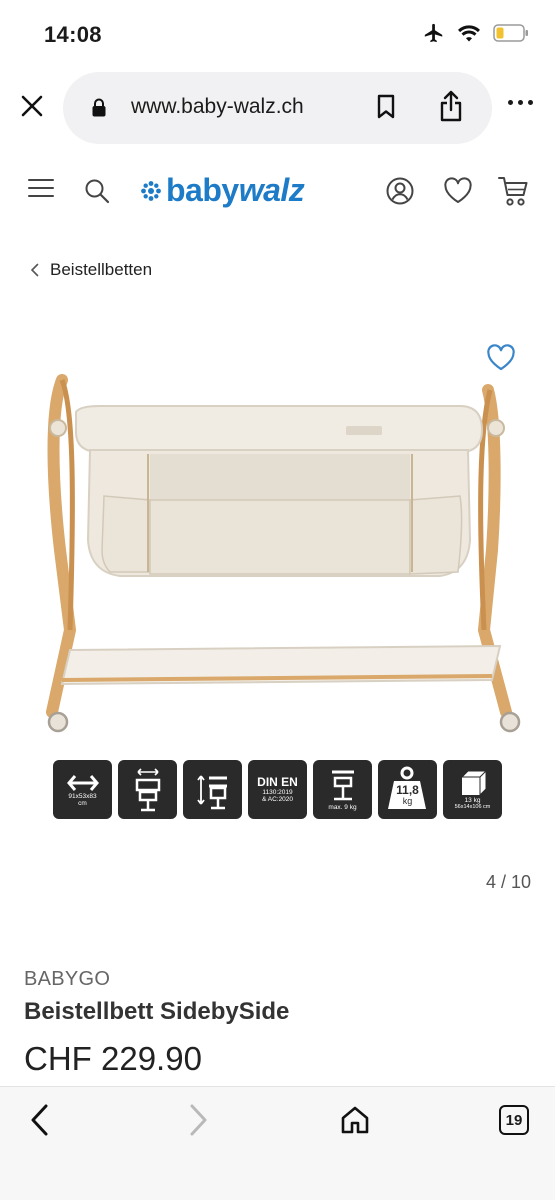  Describe the element at coordinates (342, 785) in the screenshot. I see `max-load-icon` at that location.